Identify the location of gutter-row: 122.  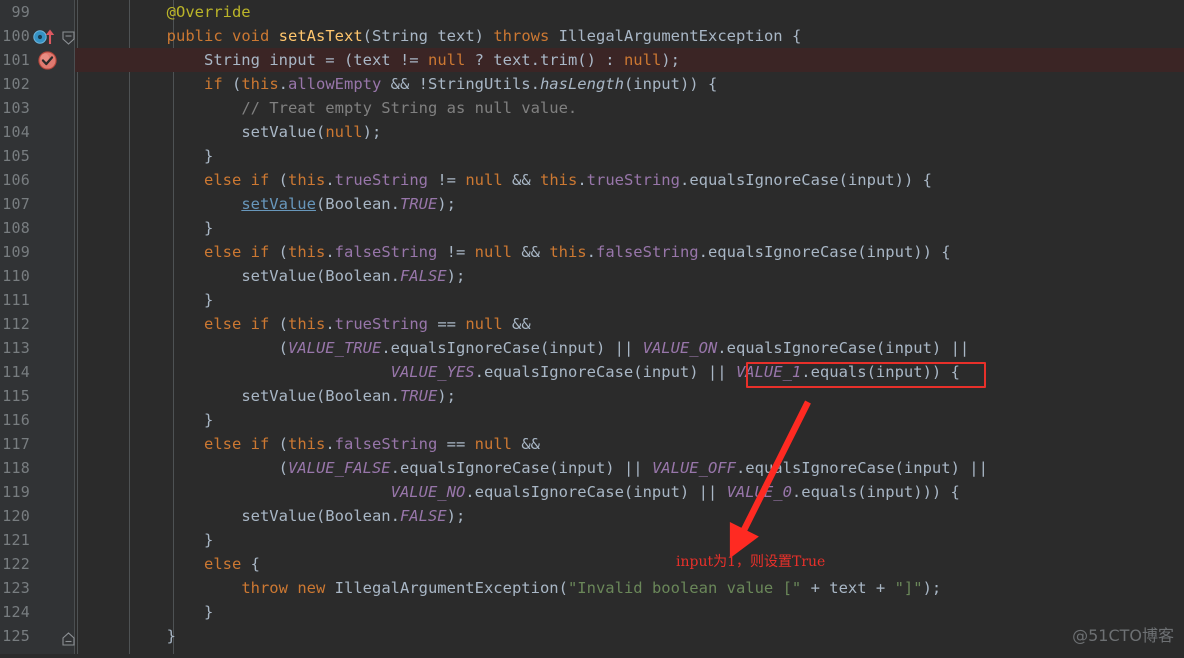
(37, 564).